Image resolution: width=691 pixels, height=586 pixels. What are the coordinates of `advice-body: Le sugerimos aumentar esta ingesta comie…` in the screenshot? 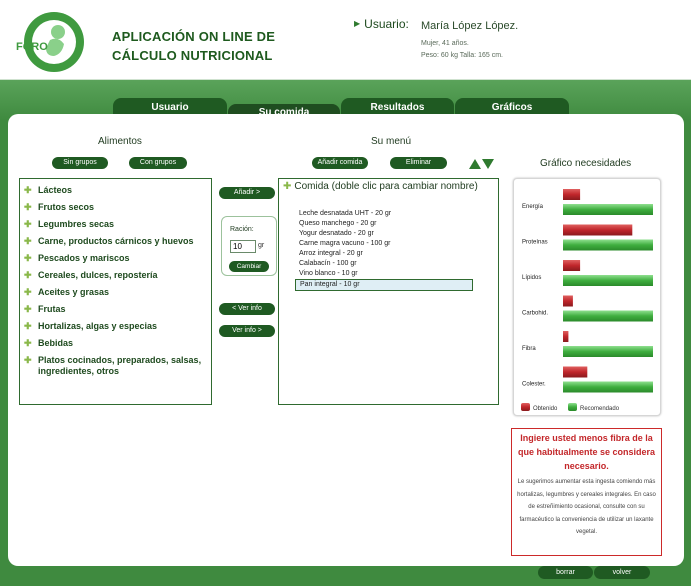 It's located at (586, 507).